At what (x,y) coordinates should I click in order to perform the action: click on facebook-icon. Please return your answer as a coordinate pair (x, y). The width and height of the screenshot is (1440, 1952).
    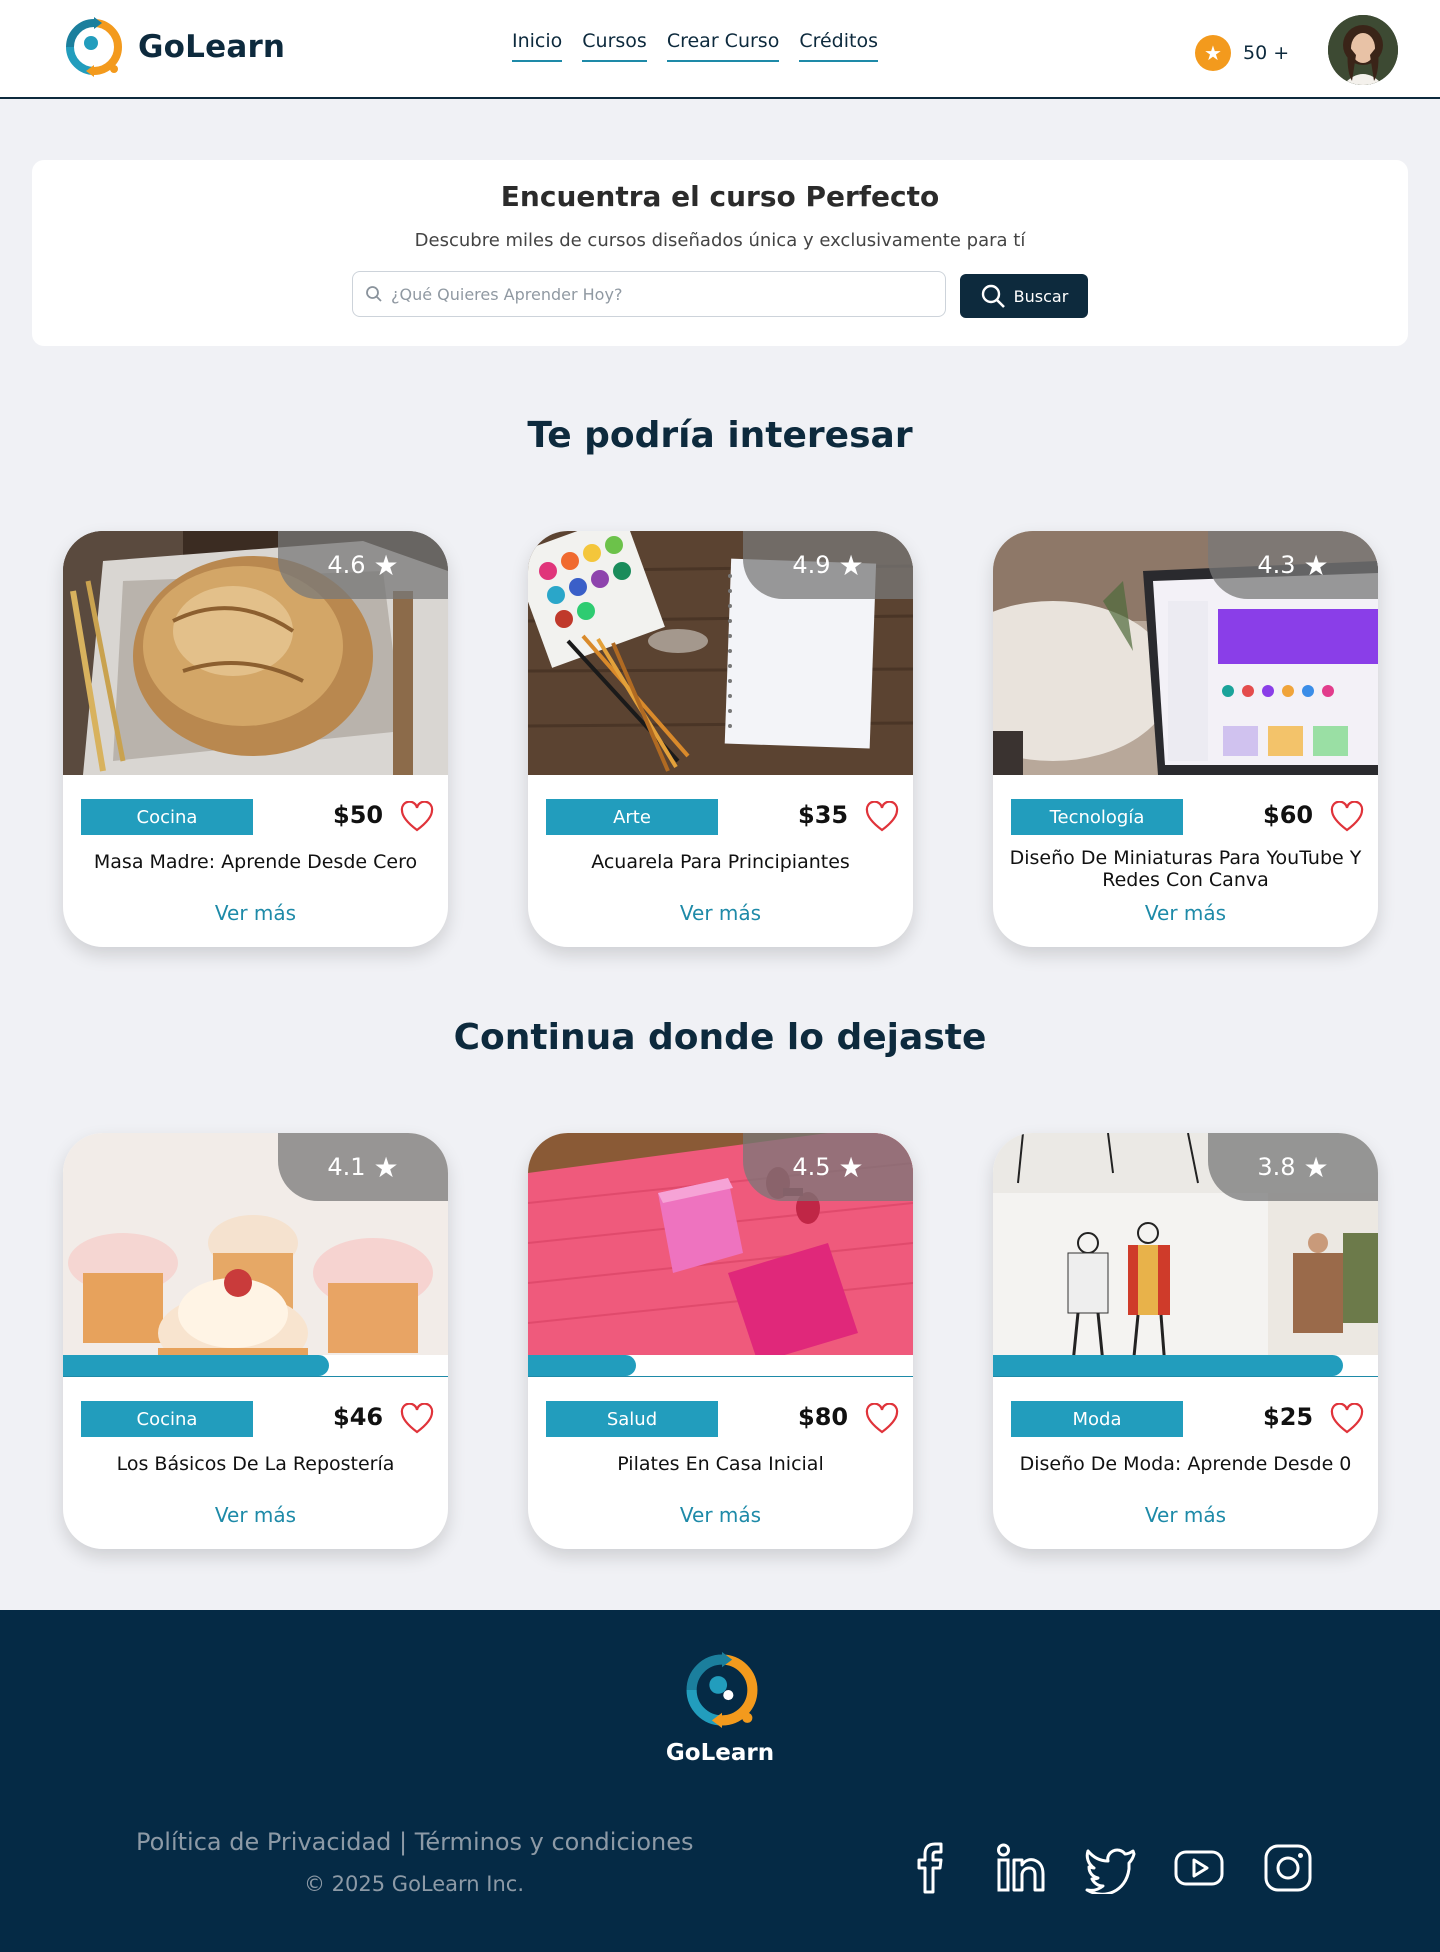
    Looking at the image, I should click on (932, 1868).